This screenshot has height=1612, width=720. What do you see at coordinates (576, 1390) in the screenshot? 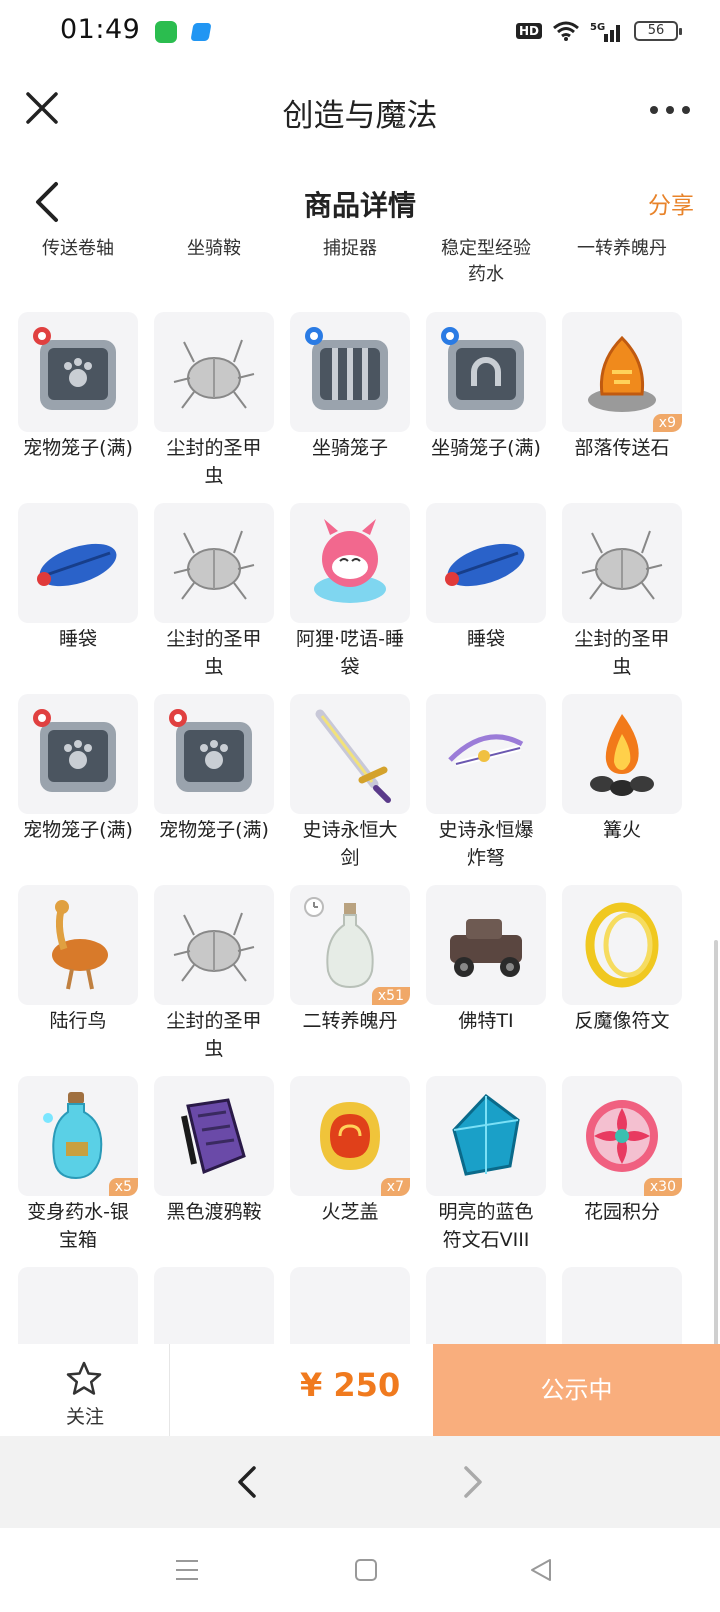
I see `public-notice-button: 公示中` at bounding box center [576, 1390].